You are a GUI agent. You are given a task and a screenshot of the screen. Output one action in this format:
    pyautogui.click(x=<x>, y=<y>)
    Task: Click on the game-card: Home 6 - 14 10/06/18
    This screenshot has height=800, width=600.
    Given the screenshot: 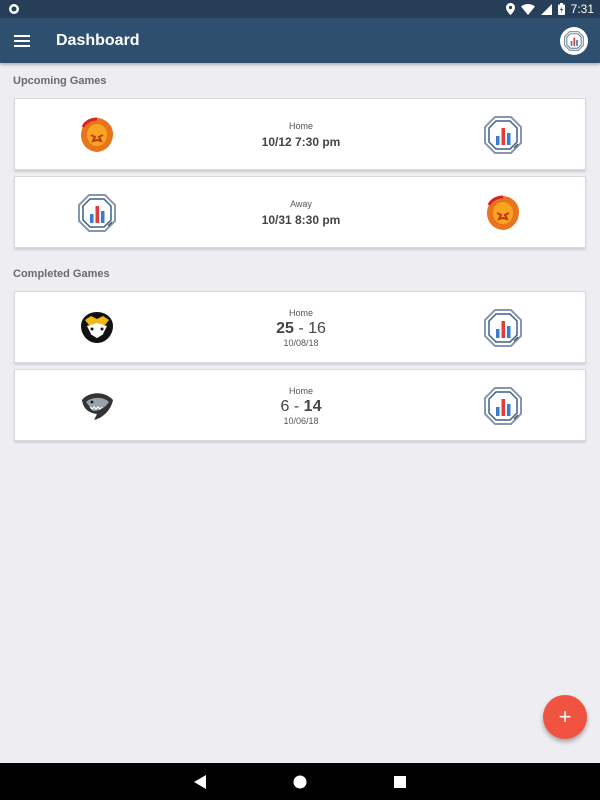 What is the action you would take?
    pyautogui.click(x=300, y=405)
    